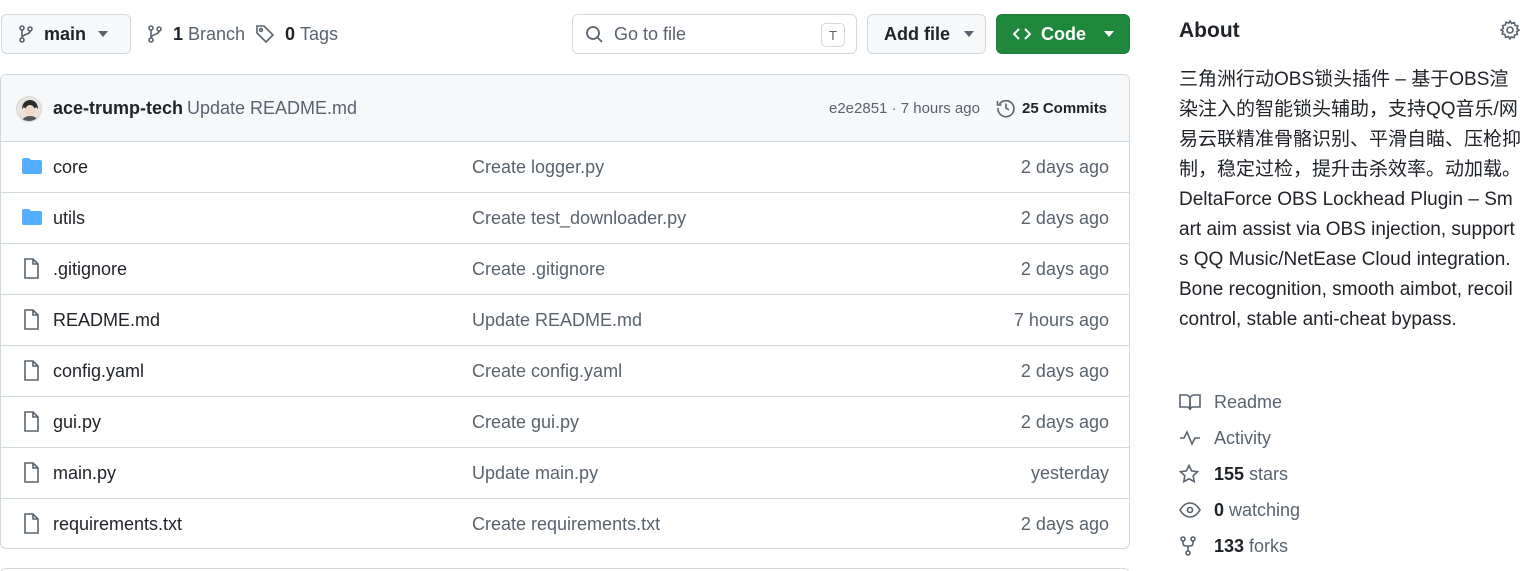 Image resolution: width=1540 pixels, height=571 pixels. I want to click on table-row: gui.py Create gui.py 2 days ago, so click(565, 422).